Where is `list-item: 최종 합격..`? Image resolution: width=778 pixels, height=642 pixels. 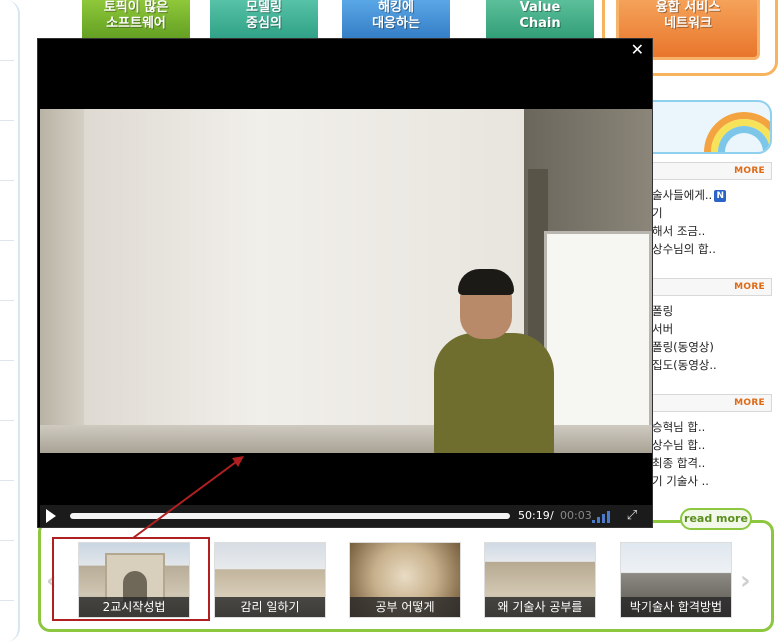 list-item: 최종 합격.. is located at coordinates (714, 463).